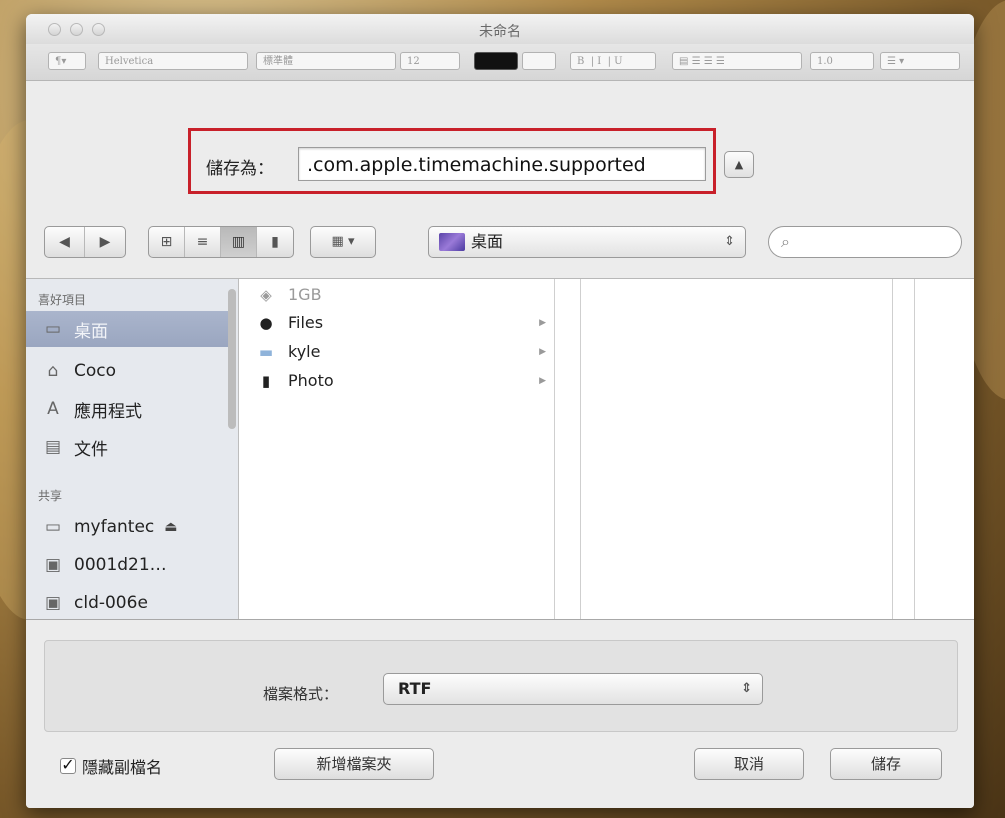  I want to click on title-bar: 未命名, so click(500, 29).